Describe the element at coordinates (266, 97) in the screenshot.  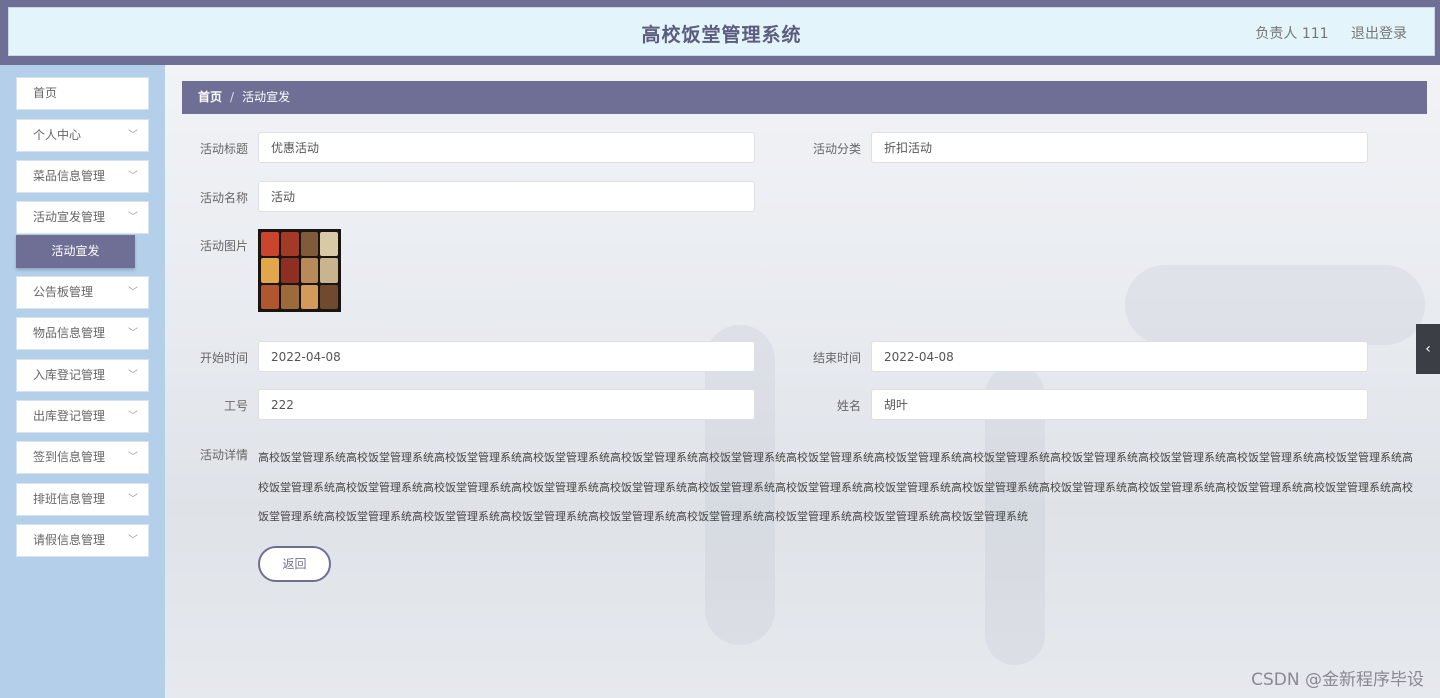
I see `breadcrumb-current: 活动宣发` at that location.